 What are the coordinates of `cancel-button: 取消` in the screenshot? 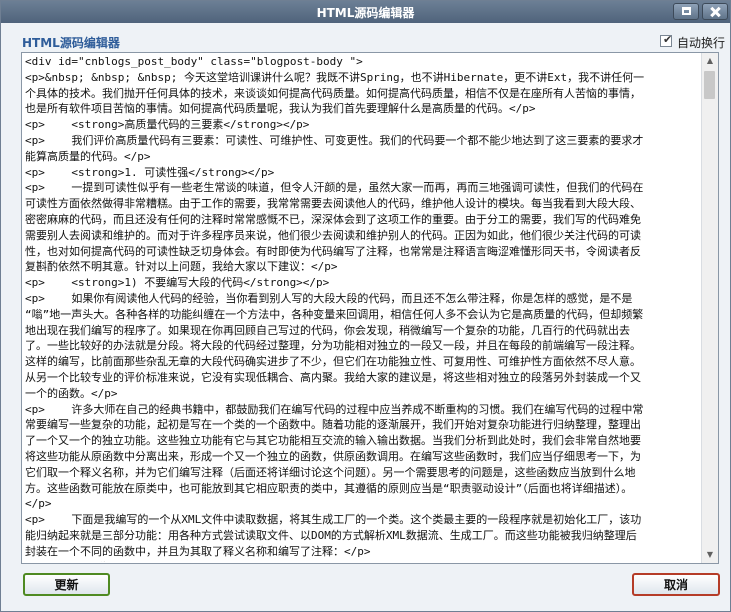 It's located at (676, 584).